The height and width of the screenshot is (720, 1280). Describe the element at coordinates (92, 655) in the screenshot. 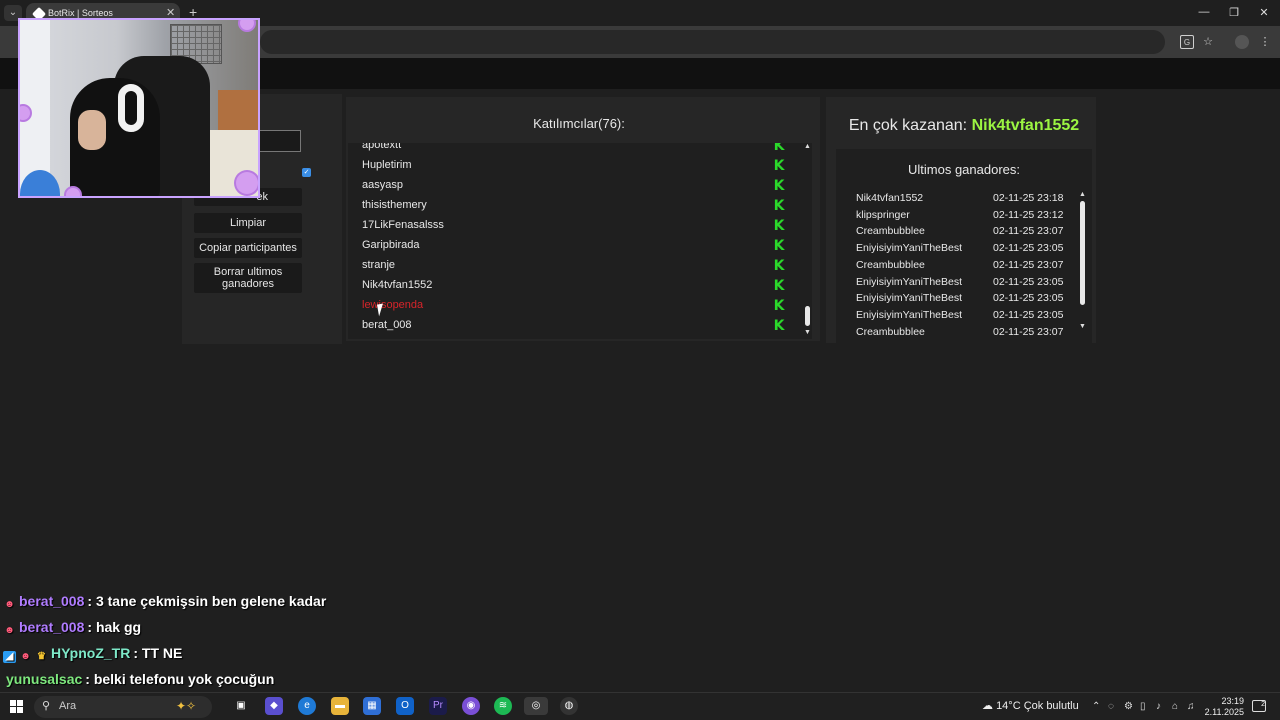

I see `chat-message: ◢ ☻ ♛ HYpnoZ_TR: TT NE` at that location.